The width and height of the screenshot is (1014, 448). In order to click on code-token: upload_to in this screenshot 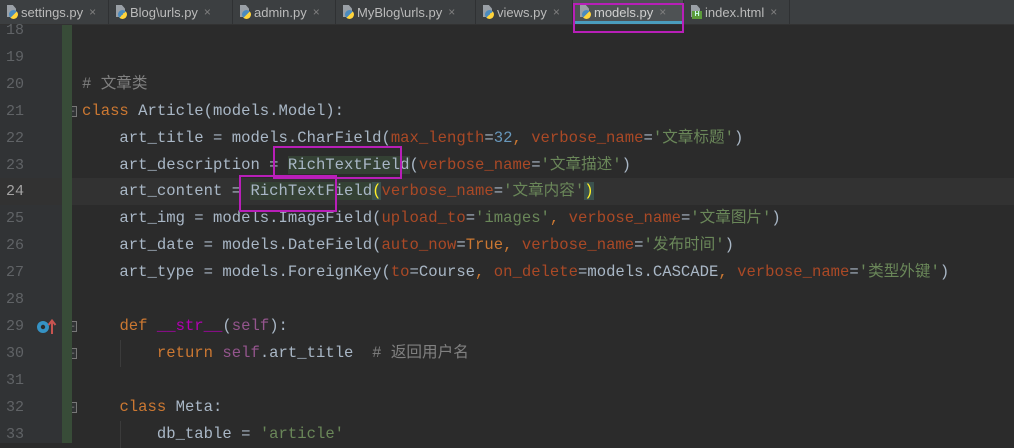, I will do `click(423, 218)`.